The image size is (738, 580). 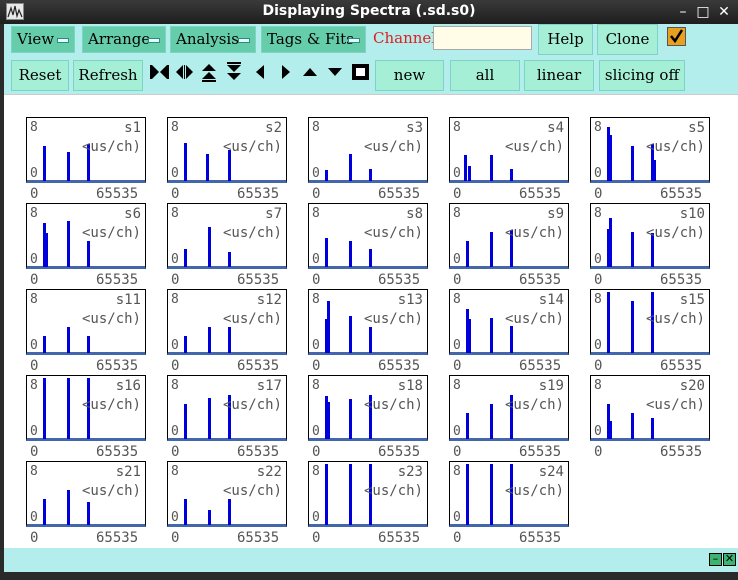 I want to click on close-button: ✕, so click(x=724, y=12).